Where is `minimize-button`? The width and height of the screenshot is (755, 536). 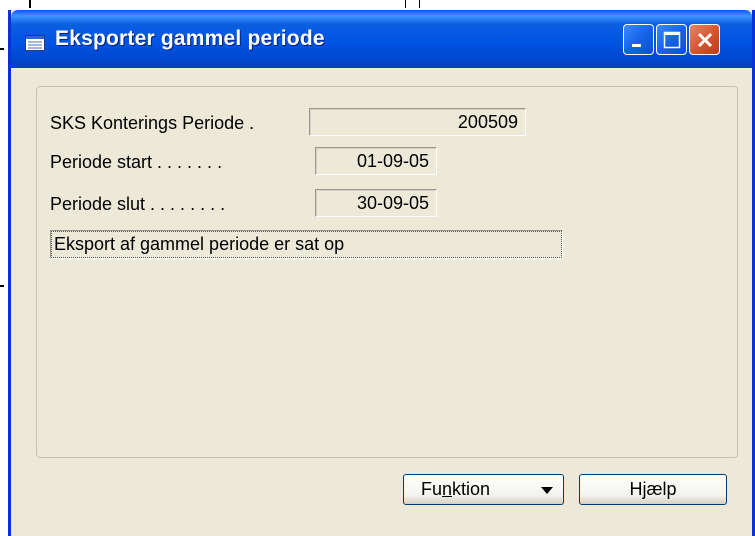
minimize-button is located at coordinates (638, 39).